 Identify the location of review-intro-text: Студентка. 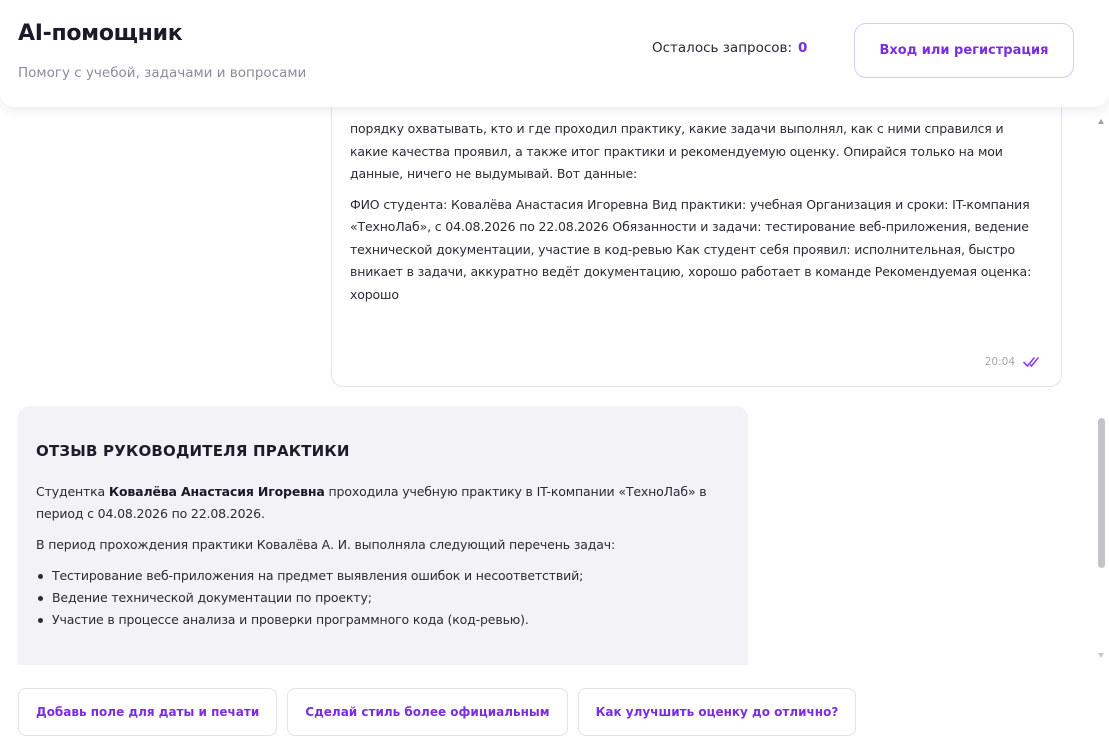
(72, 491).